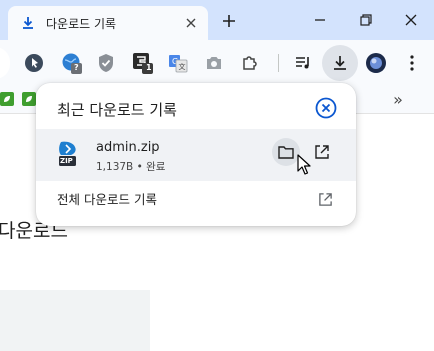 The height and width of the screenshot is (351, 434). Describe the element at coordinates (304, 165) in the screenshot. I see `mouse-cursor-icon` at that location.